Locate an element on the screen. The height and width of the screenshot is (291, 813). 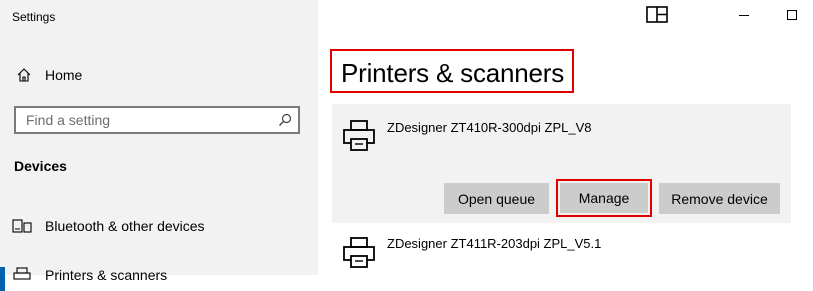
minimize-button is located at coordinates (744, 17).